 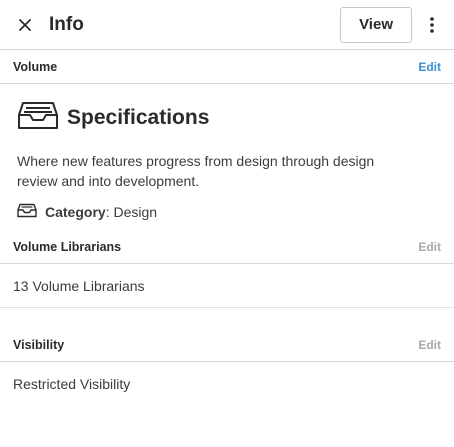 What do you see at coordinates (227, 25) in the screenshot?
I see `panel-header: Info View` at bounding box center [227, 25].